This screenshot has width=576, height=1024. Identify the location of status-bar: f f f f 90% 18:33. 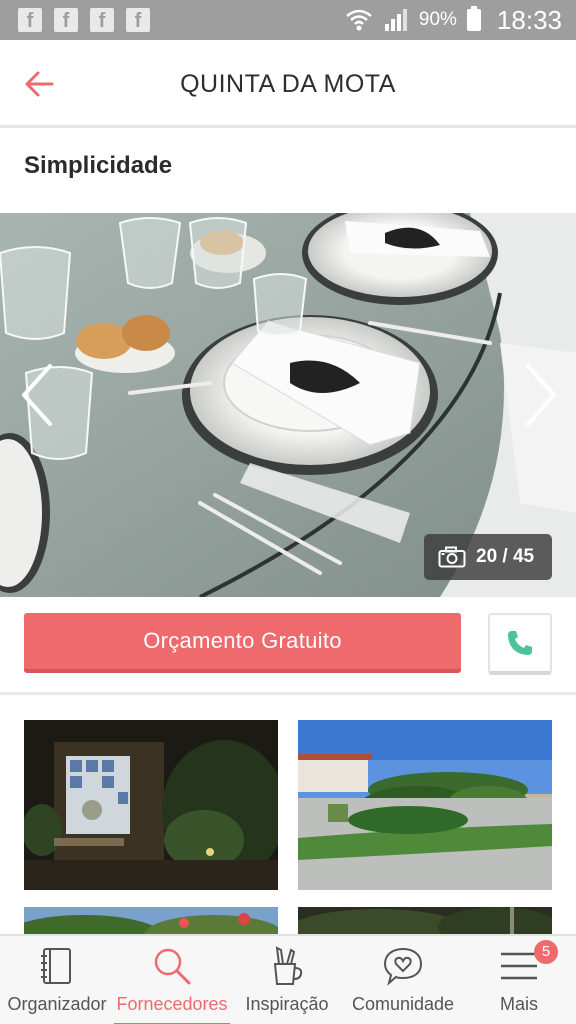
(288, 20).